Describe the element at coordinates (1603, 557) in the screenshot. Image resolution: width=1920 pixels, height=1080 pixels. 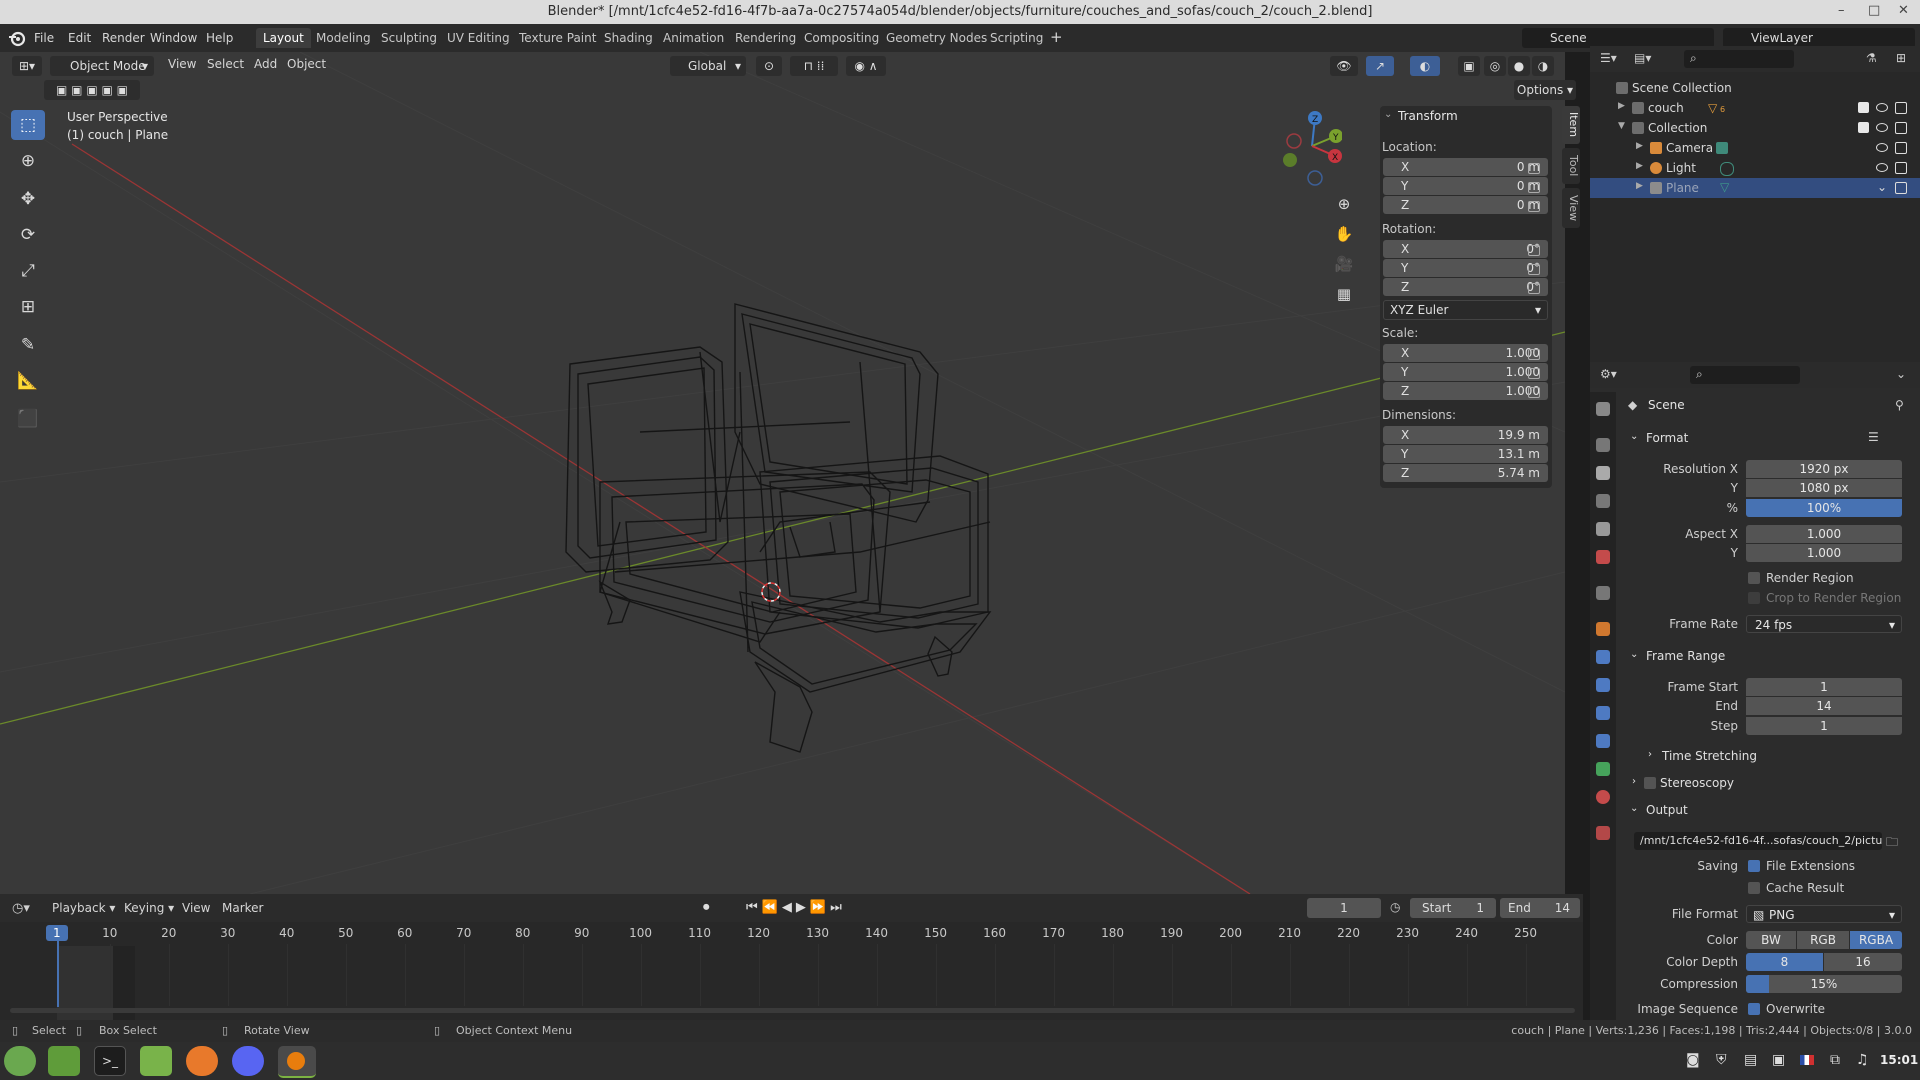
I see `world-tab-icon` at that location.